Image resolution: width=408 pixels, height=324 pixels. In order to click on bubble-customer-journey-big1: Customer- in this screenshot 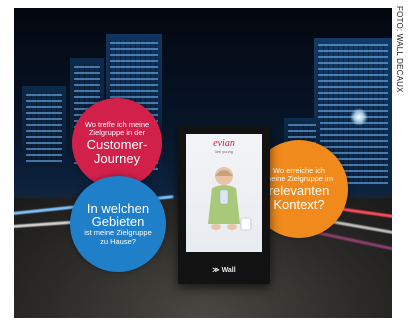, I will do `click(117, 144)`.